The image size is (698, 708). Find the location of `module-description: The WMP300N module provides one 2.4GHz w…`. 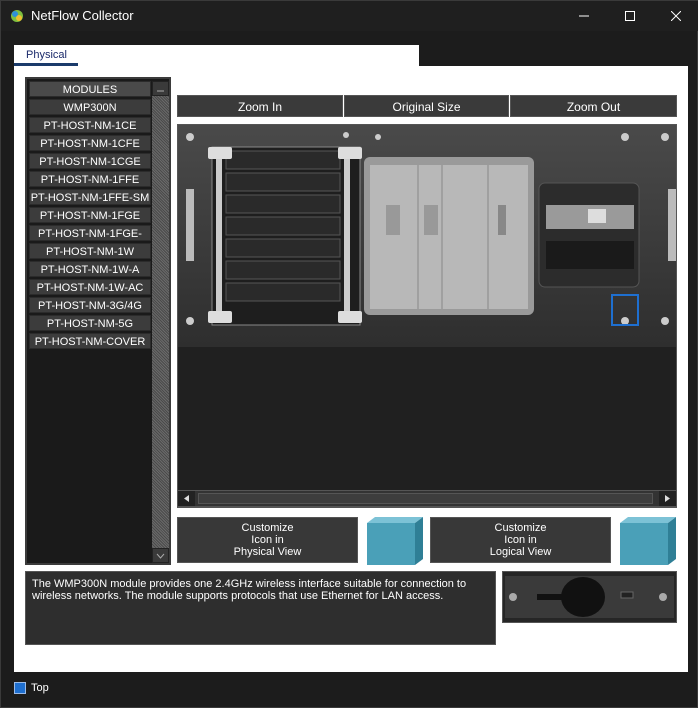

module-description: The WMP300N module provides one 2.4GHz w… is located at coordinates (260, 608).